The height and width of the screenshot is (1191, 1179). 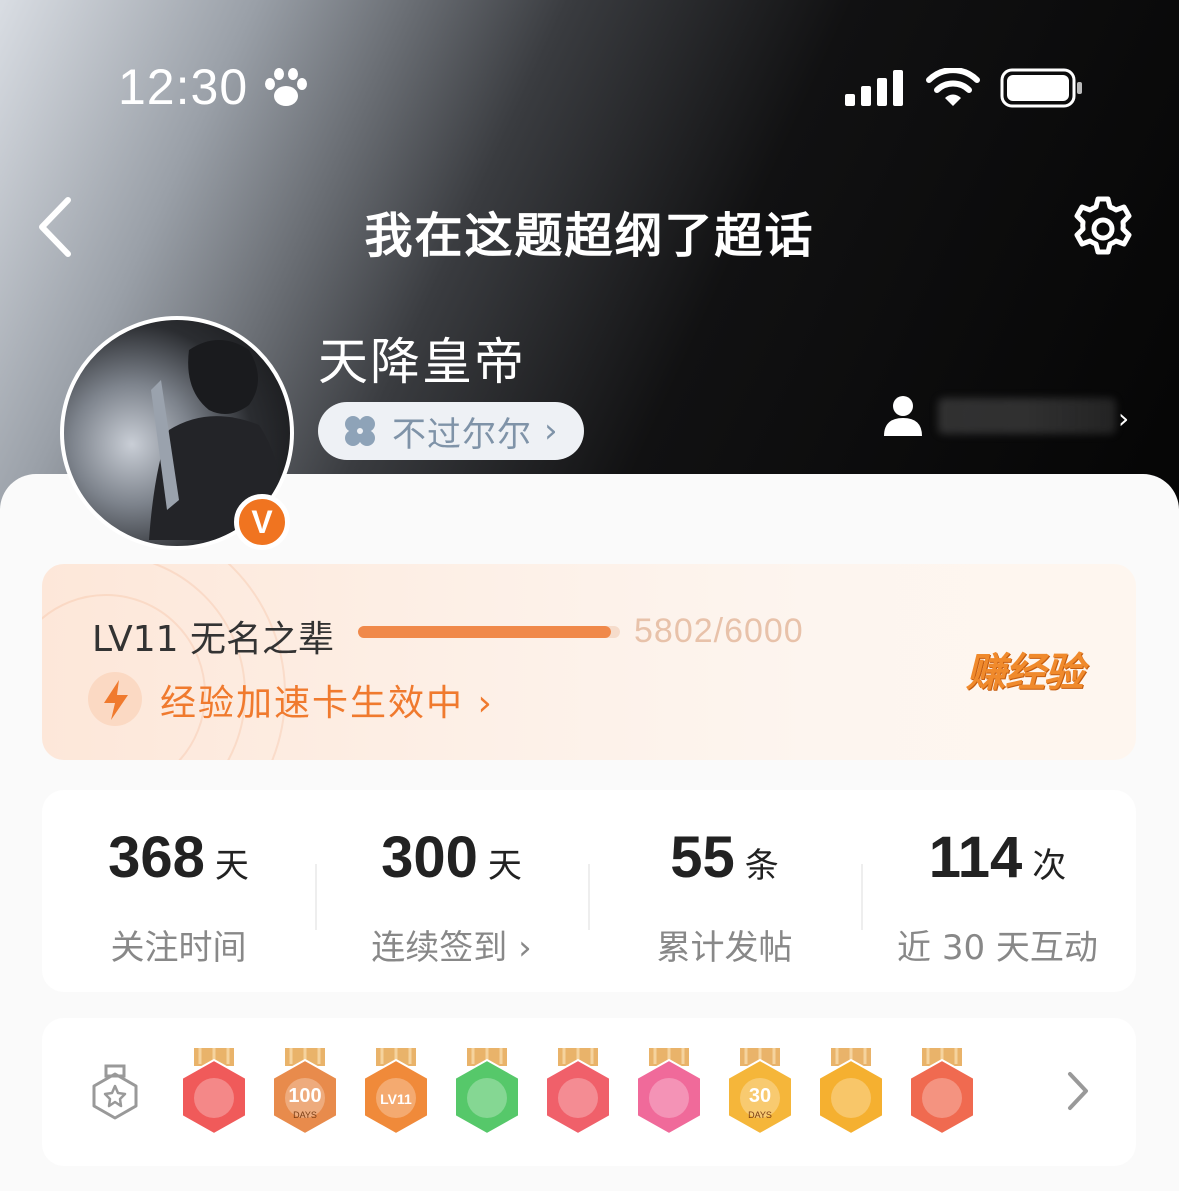 I want to click on stat-value: 300, so click(x=429, y=857).